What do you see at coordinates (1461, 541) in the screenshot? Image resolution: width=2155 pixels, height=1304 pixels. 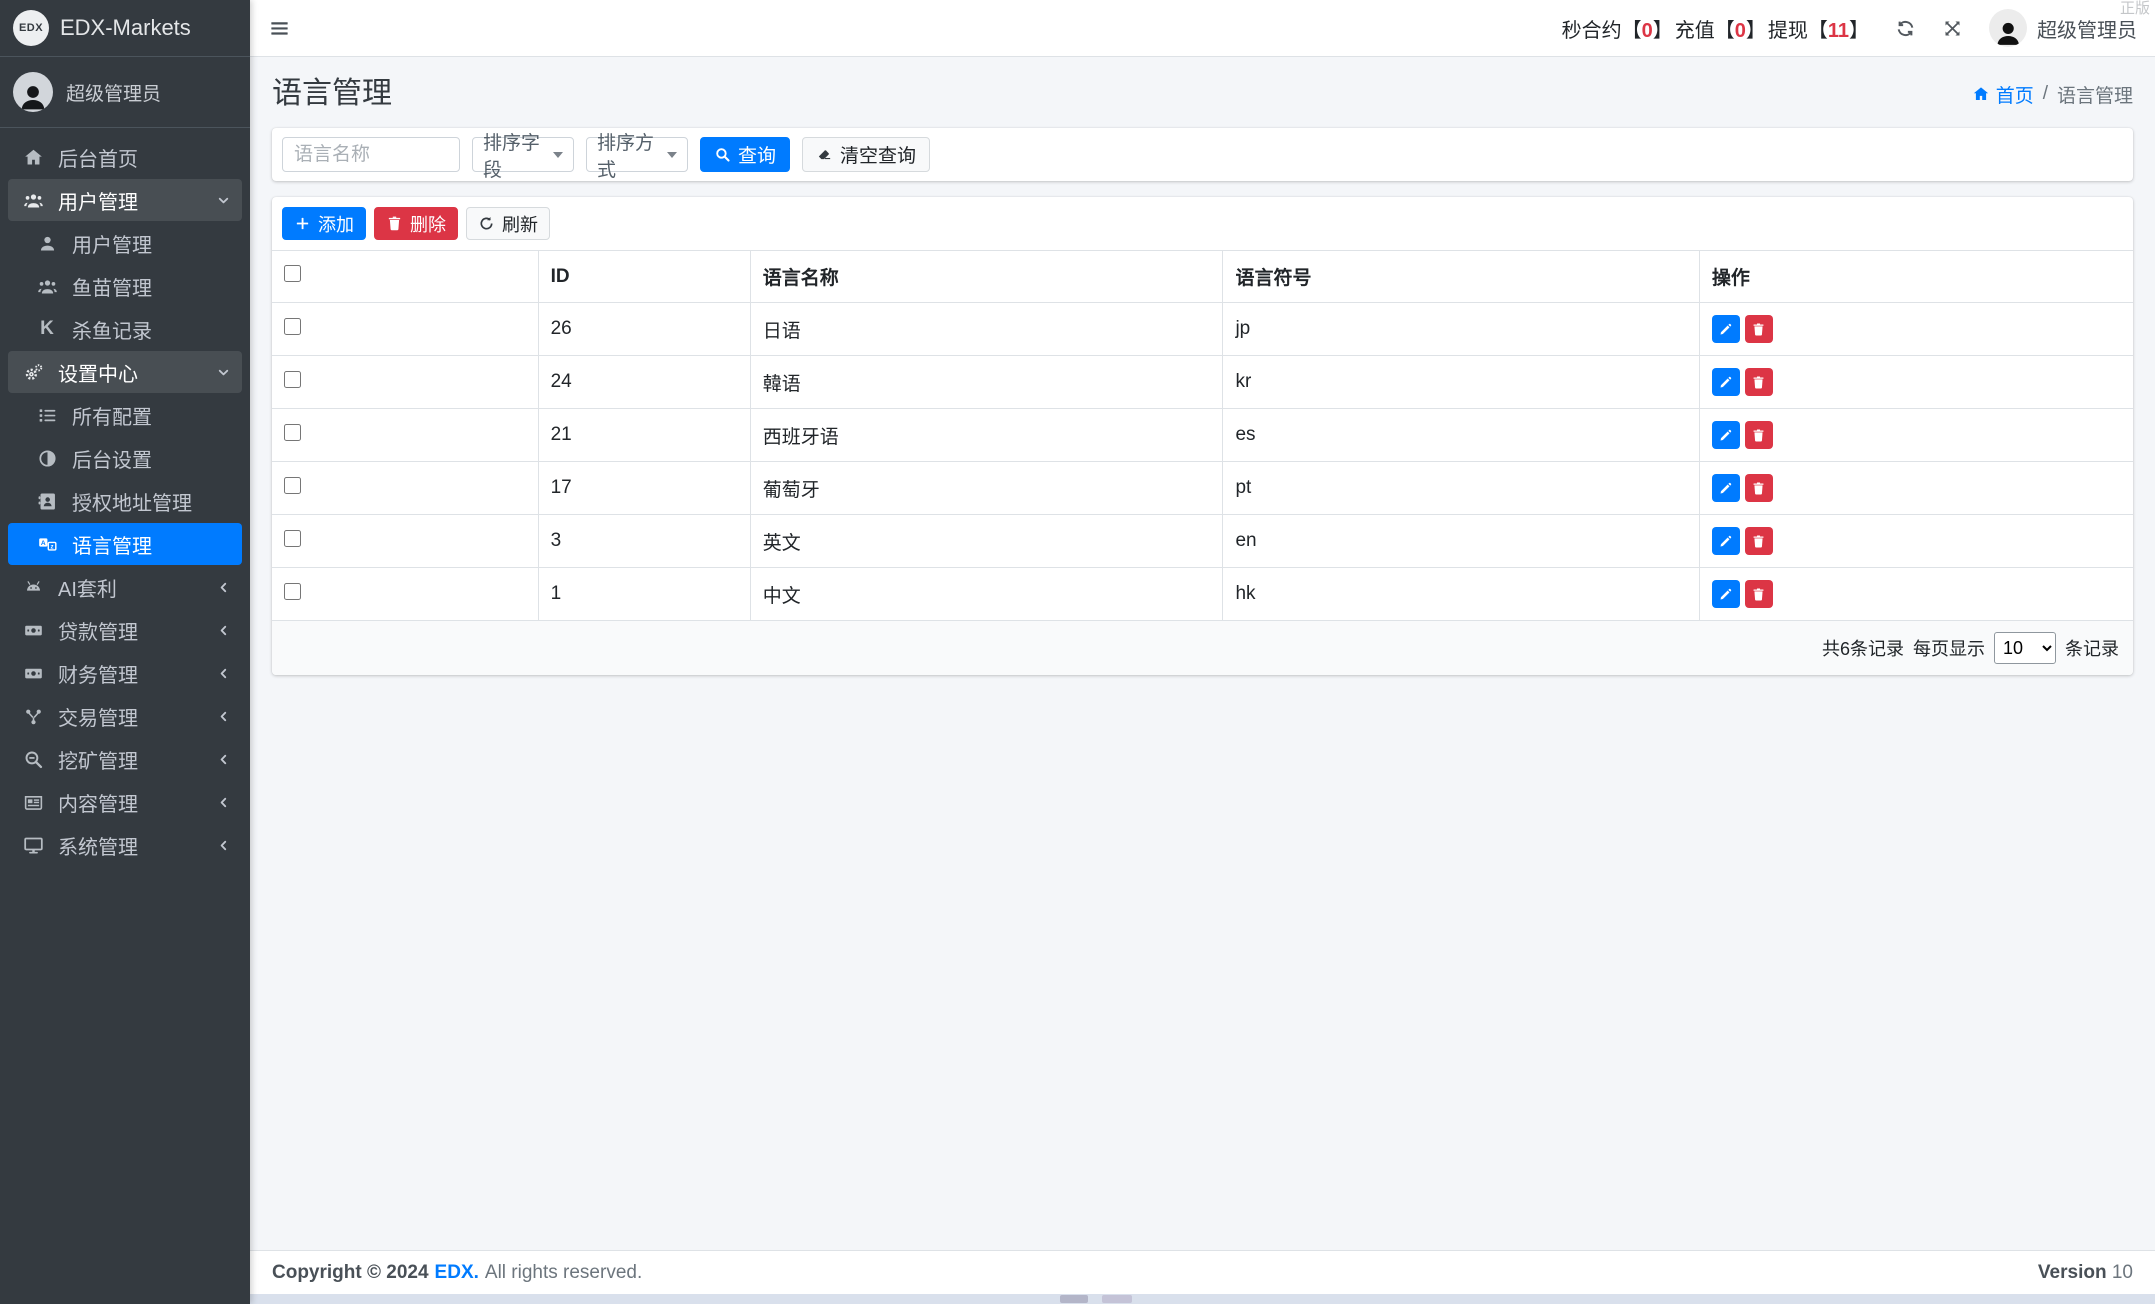 I see `cell-code: en` at bounding box center [1461, 541].